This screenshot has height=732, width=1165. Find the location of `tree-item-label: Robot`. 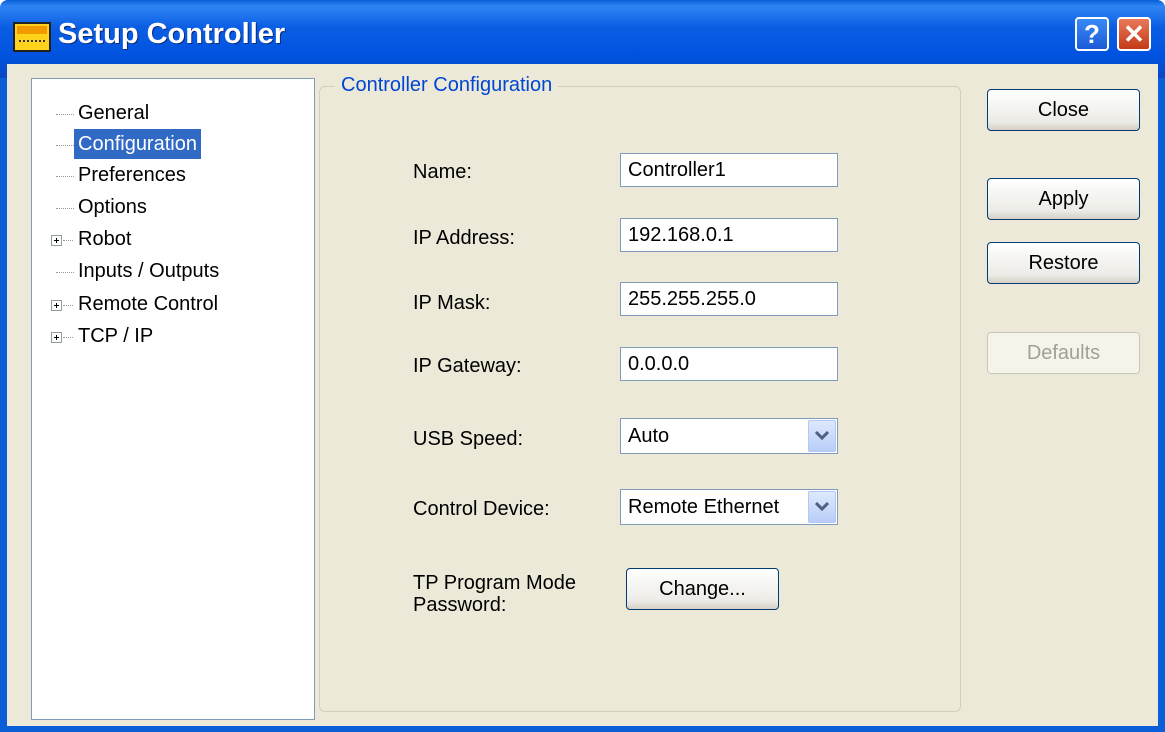

tree-item-label: Robot is located at coordinates (105, 239).